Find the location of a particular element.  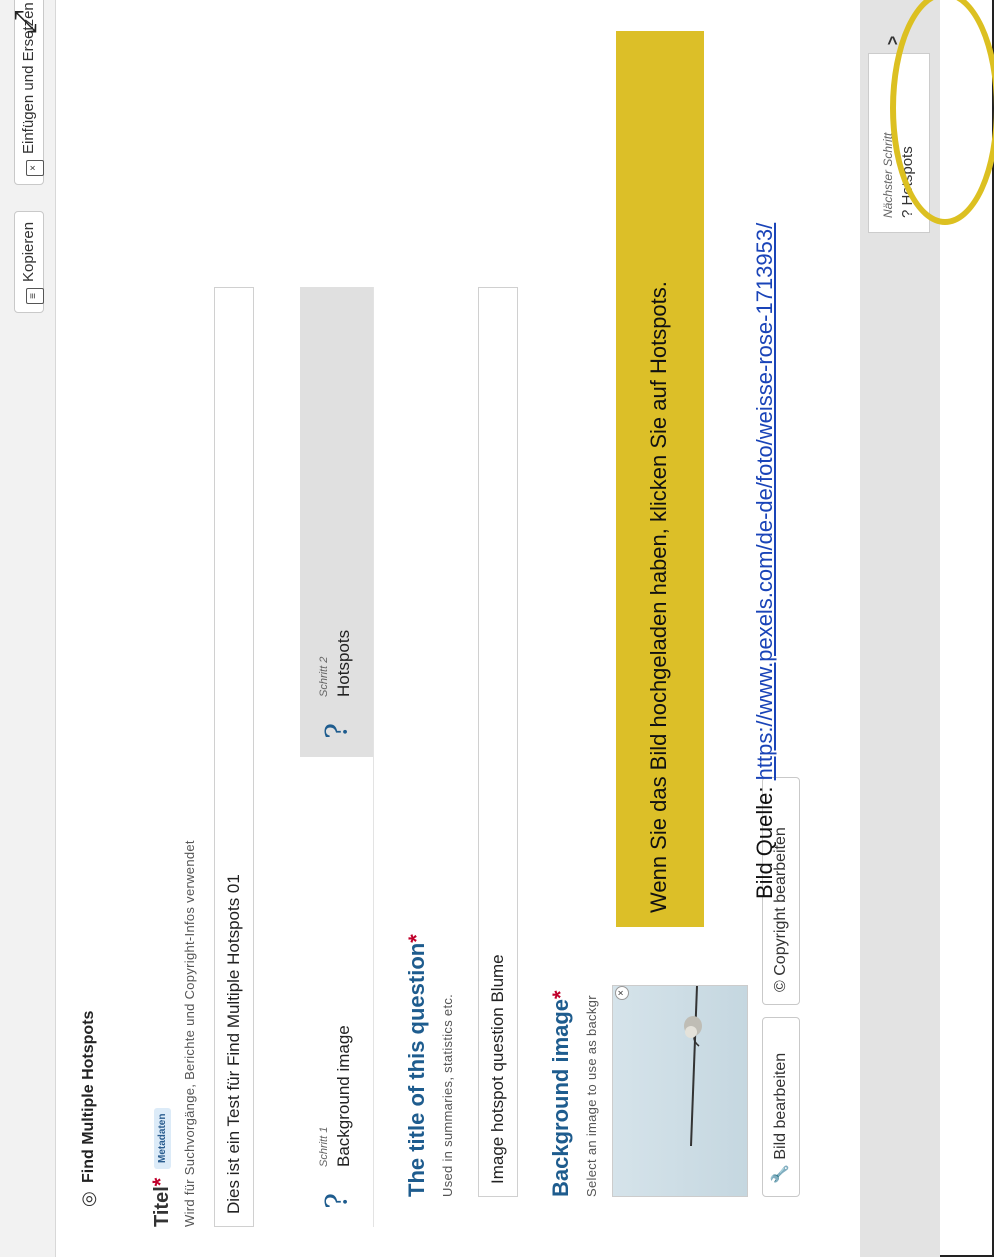

paste-icon: × is located at coordinates (35, 168).